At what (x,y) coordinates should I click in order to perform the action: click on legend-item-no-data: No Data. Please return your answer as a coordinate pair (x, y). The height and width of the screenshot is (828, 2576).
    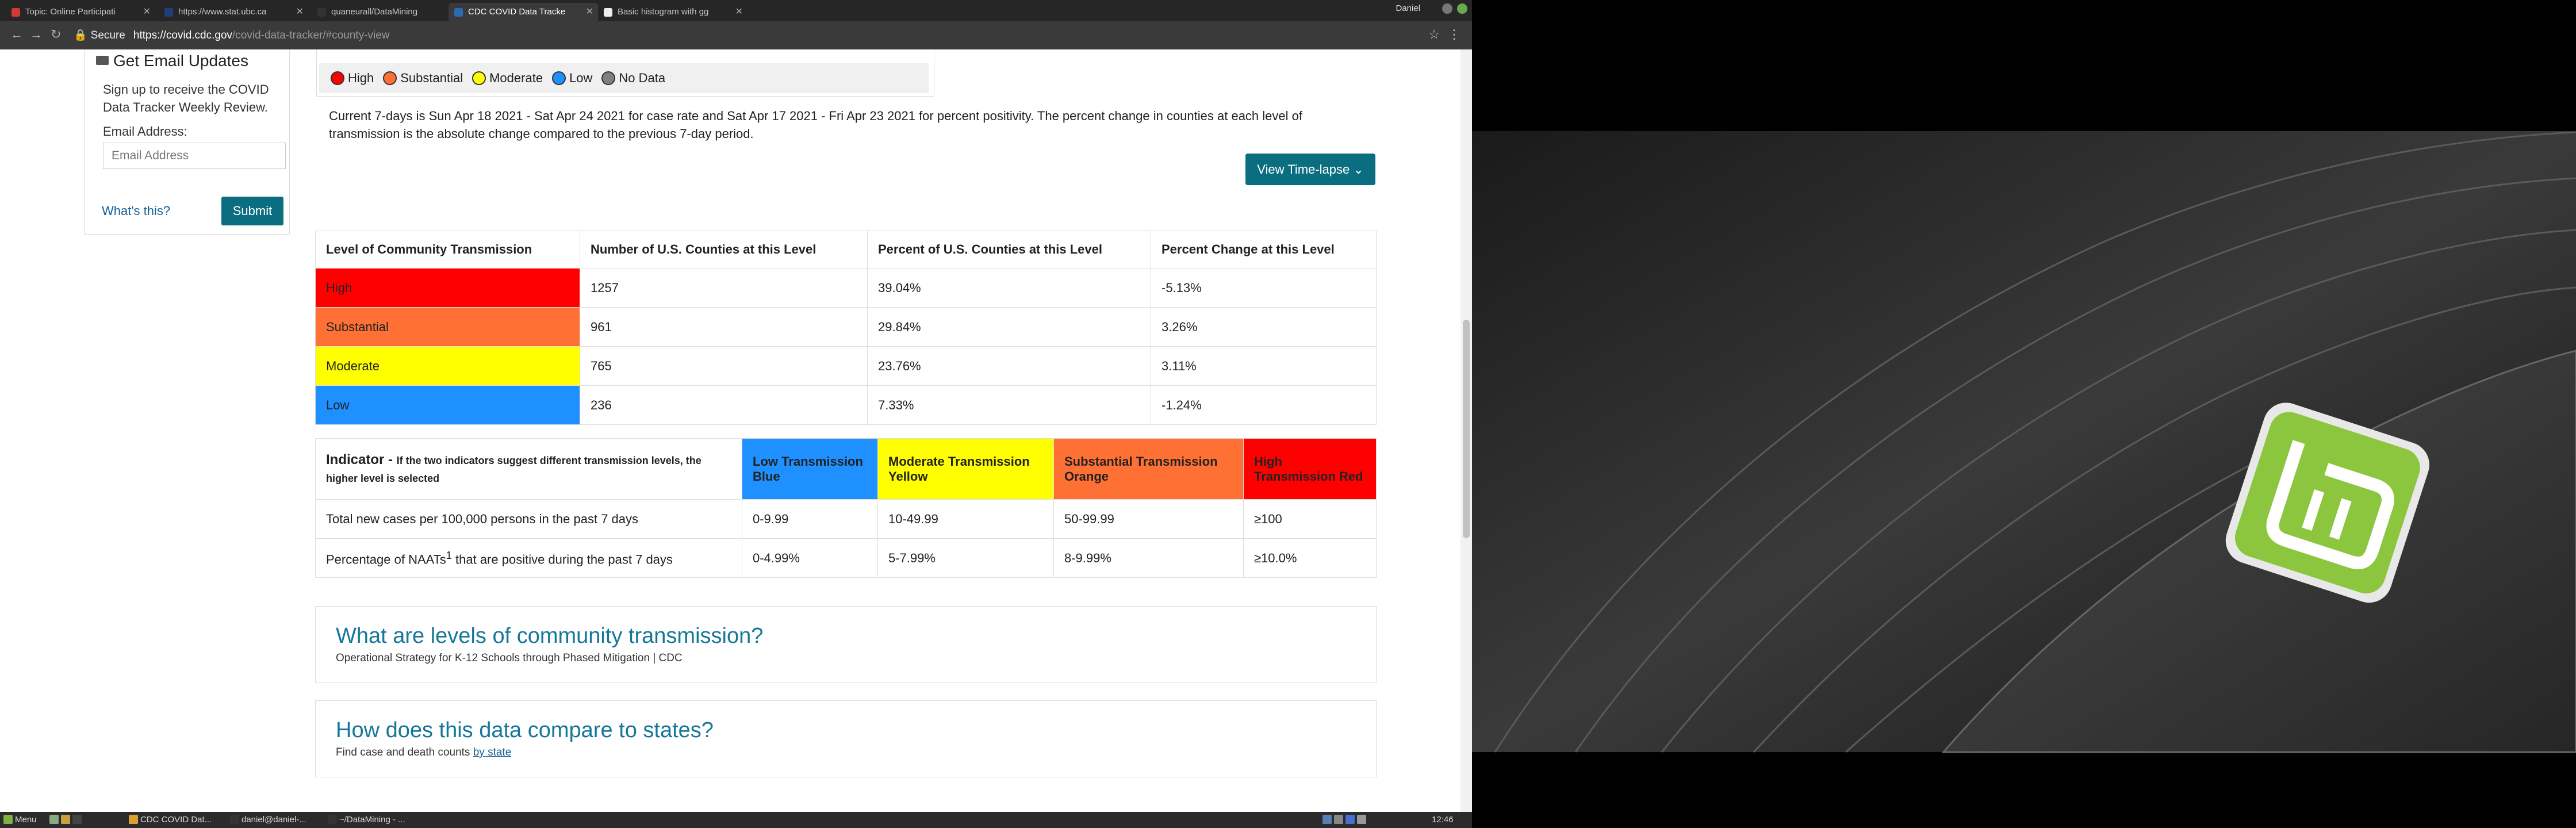
    Looking at the image, I should click on (633, 78).